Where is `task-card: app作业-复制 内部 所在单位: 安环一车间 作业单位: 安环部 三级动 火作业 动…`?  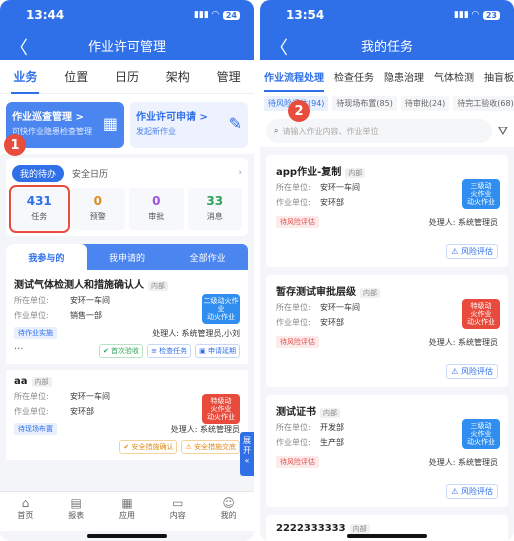 task-card: app作业-复制 内部 所在单位: 安环一车间 作业单位: 安环部 三级动 火作业 动… is located at coordinates (387, 211).